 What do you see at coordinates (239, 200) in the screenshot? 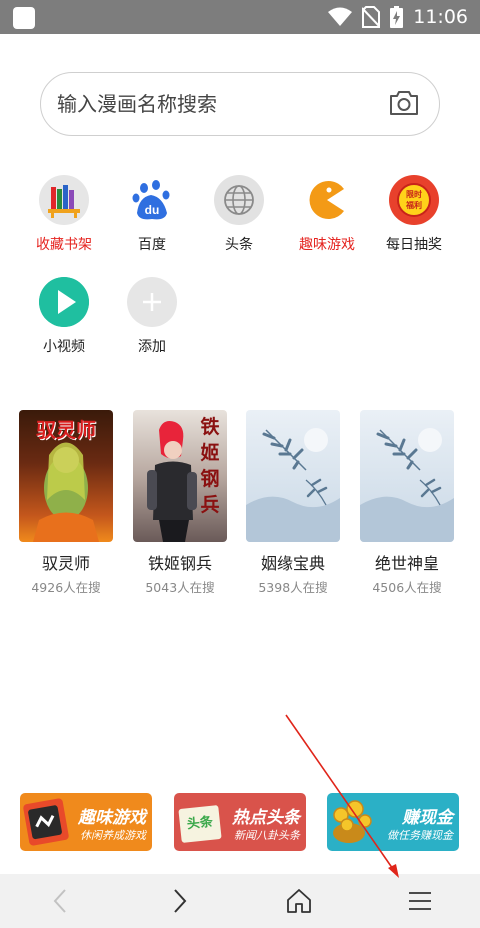
I see `globe-icon` at bounding box center [239, 200].